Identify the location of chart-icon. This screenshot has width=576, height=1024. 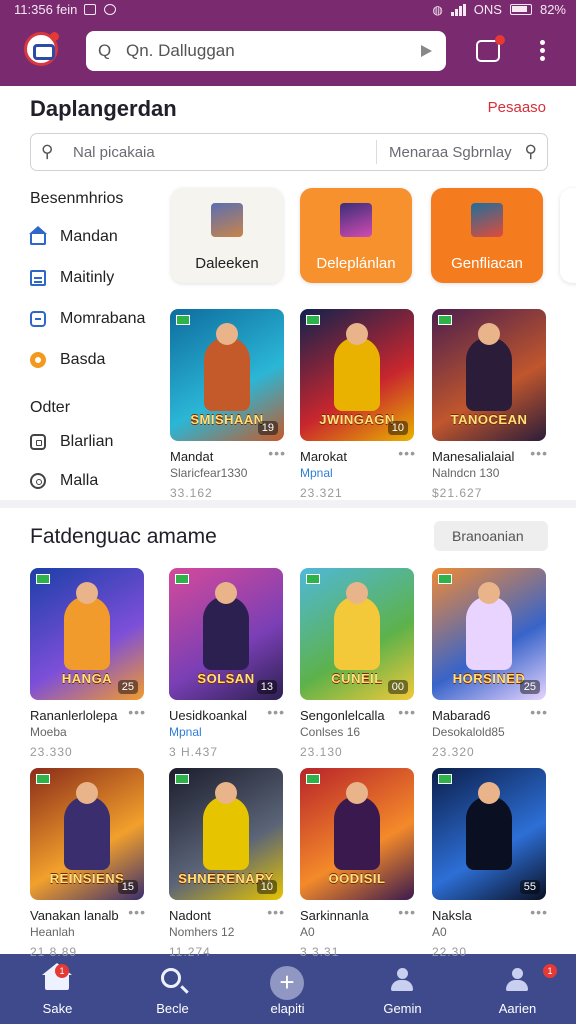
(38, 278).